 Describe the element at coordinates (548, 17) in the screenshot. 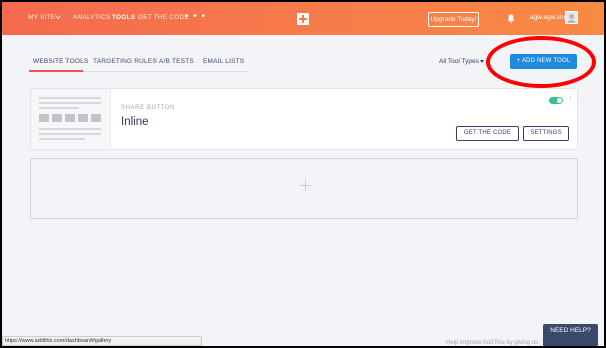

I see `username-label: agw.agw.shu` at that location.